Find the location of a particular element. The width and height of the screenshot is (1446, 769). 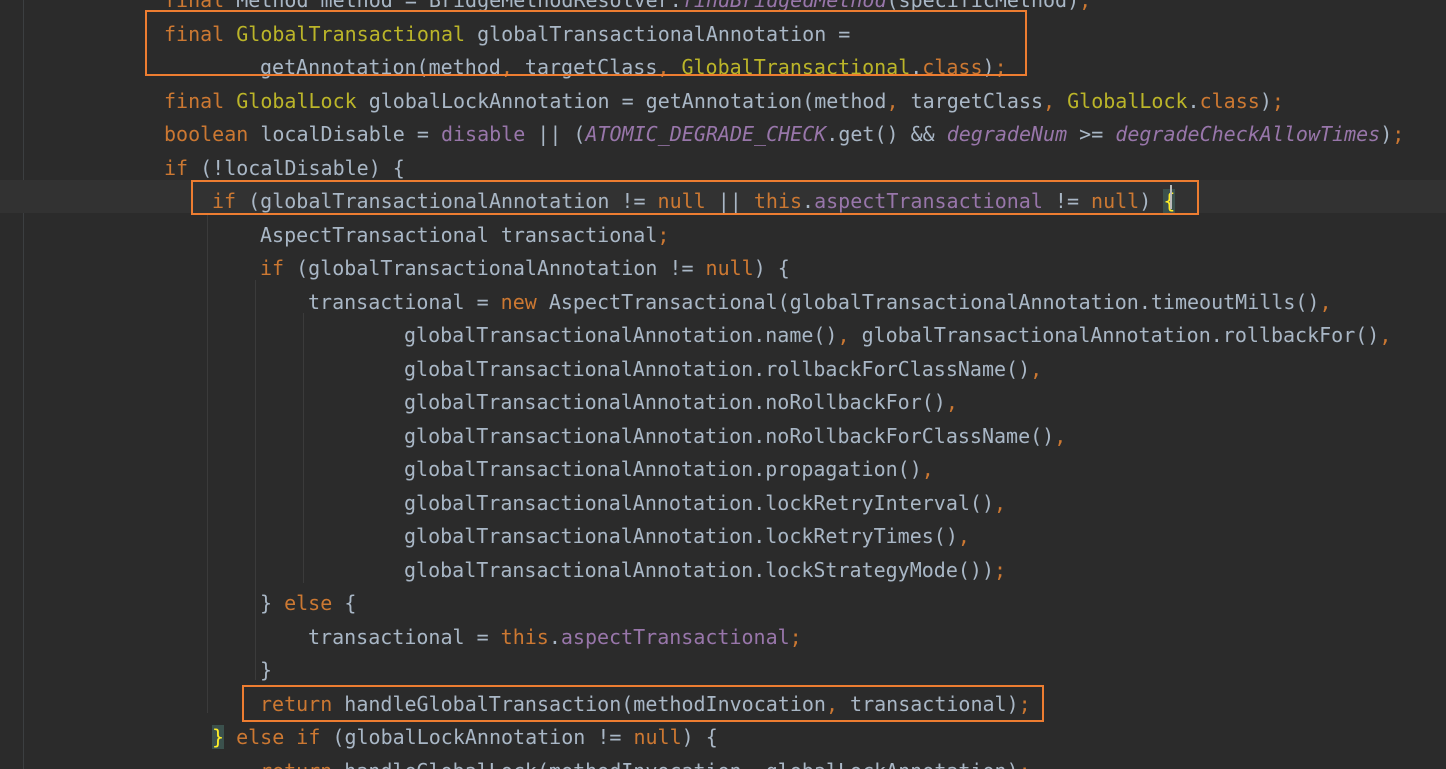

code-token: final is located at coordinates (200, 100).